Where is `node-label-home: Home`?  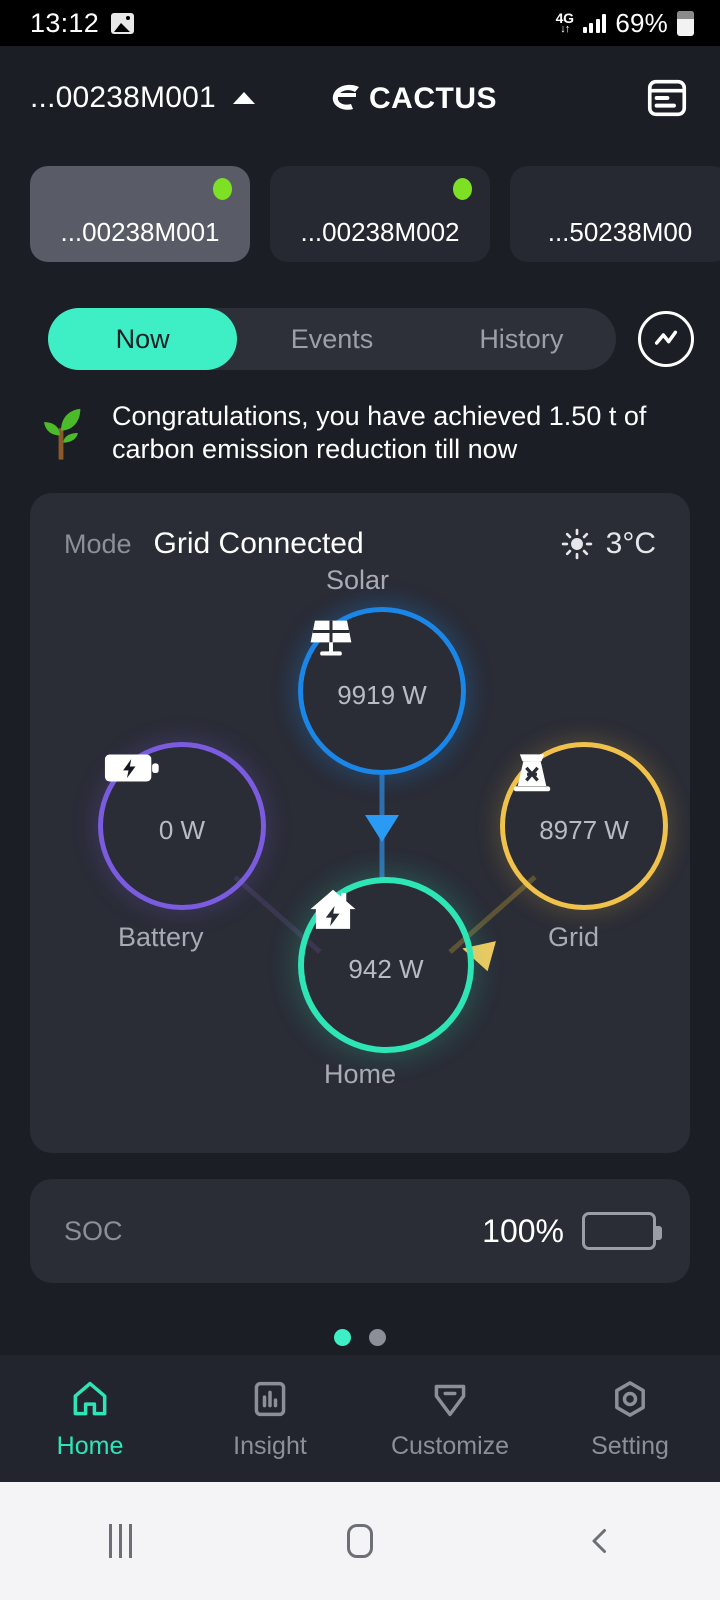 node-label-home: Home is located at coordinates (360, 1074).